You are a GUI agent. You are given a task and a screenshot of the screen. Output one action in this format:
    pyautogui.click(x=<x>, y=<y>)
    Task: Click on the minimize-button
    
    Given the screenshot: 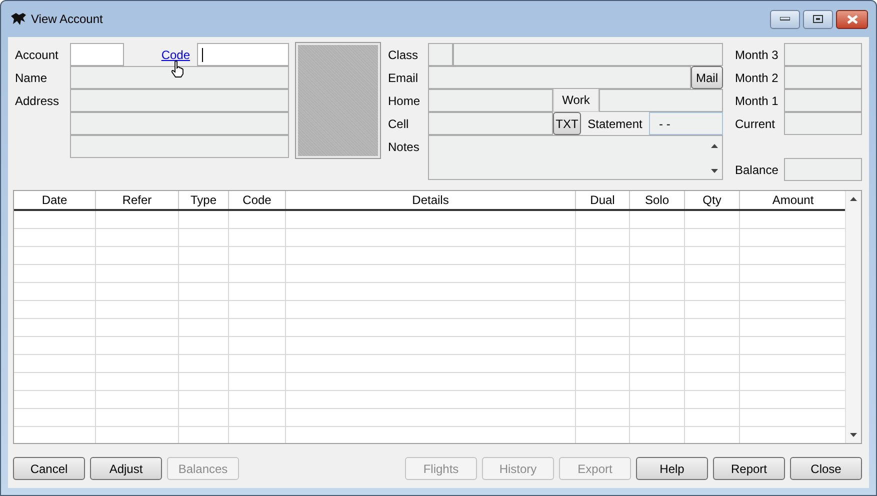 What is the action you would take?
    pyautogui.click(x=785, y=19)
    